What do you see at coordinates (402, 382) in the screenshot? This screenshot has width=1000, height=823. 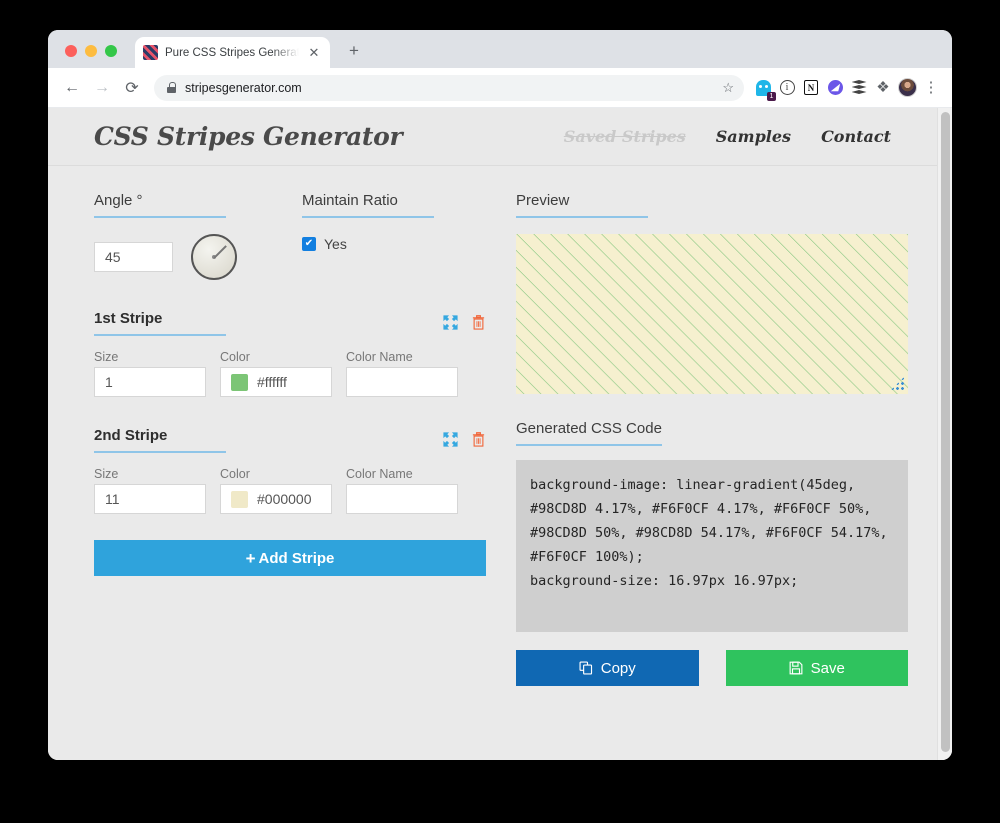 I see `stripe-1-colorname-input` at bounding box center [402, 382].